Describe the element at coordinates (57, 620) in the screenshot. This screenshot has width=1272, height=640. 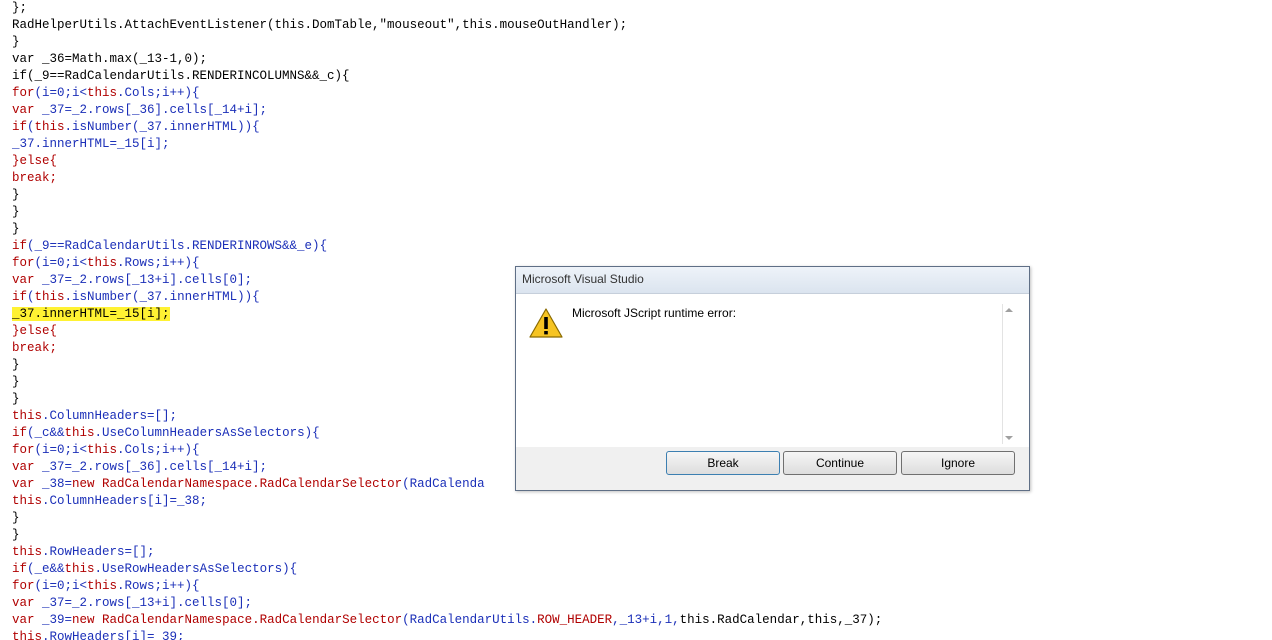
I see `code-token: _39=` at that location.